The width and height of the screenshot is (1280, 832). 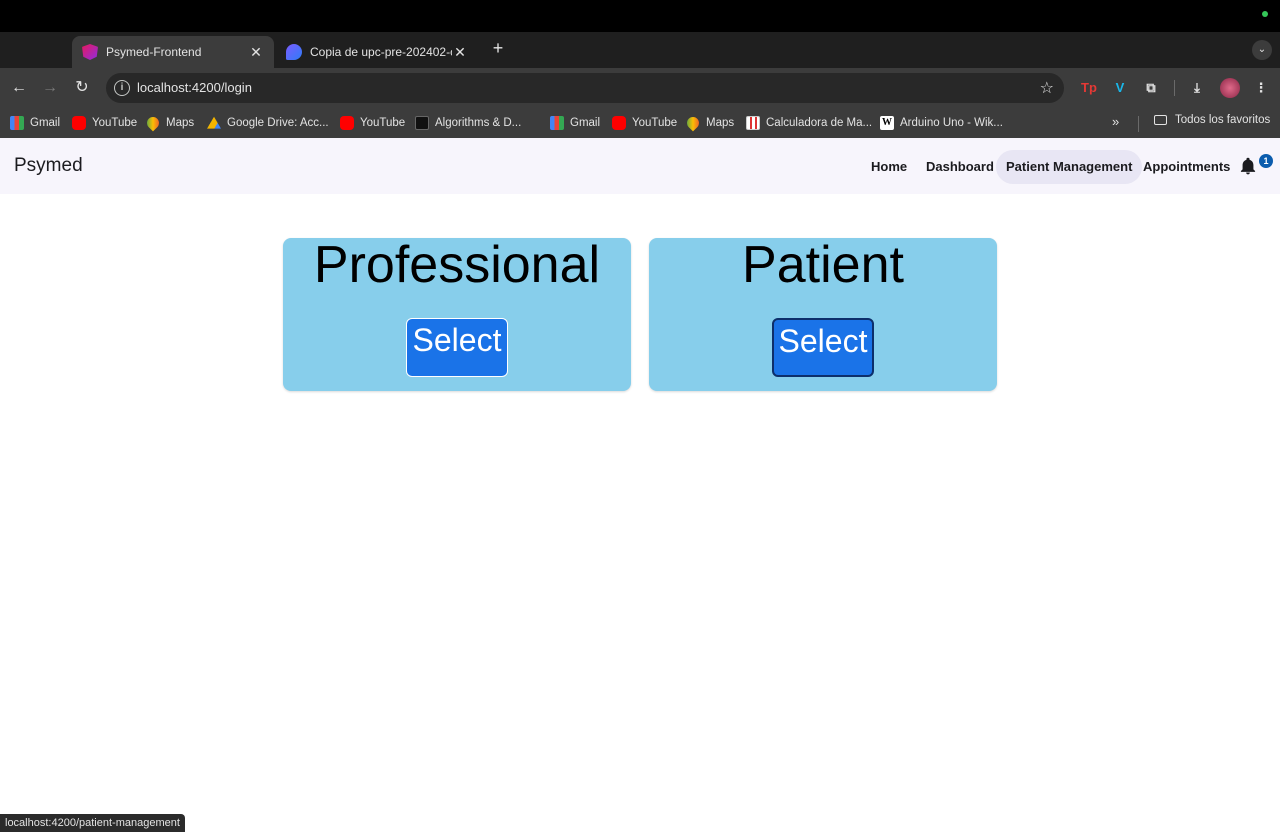 I want to click on notification-count-badge: 1, so click(x=1266, y=161).